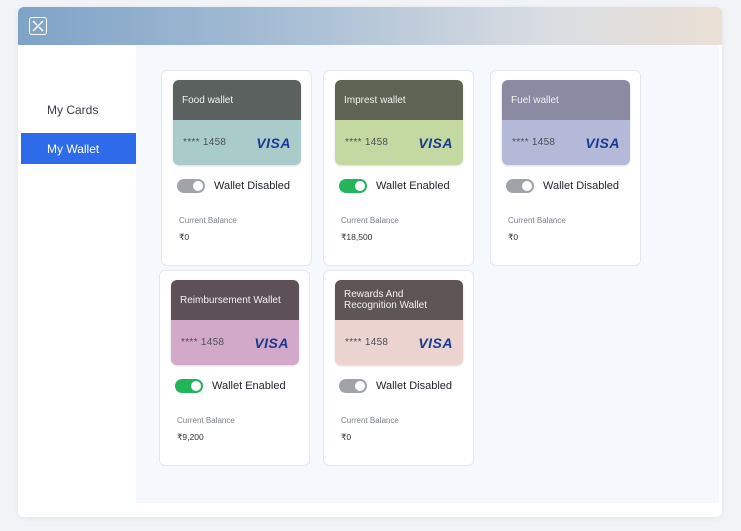  Describe the element at coordinates (370, 26) in the screenshot. I see `header-bar` at that location.